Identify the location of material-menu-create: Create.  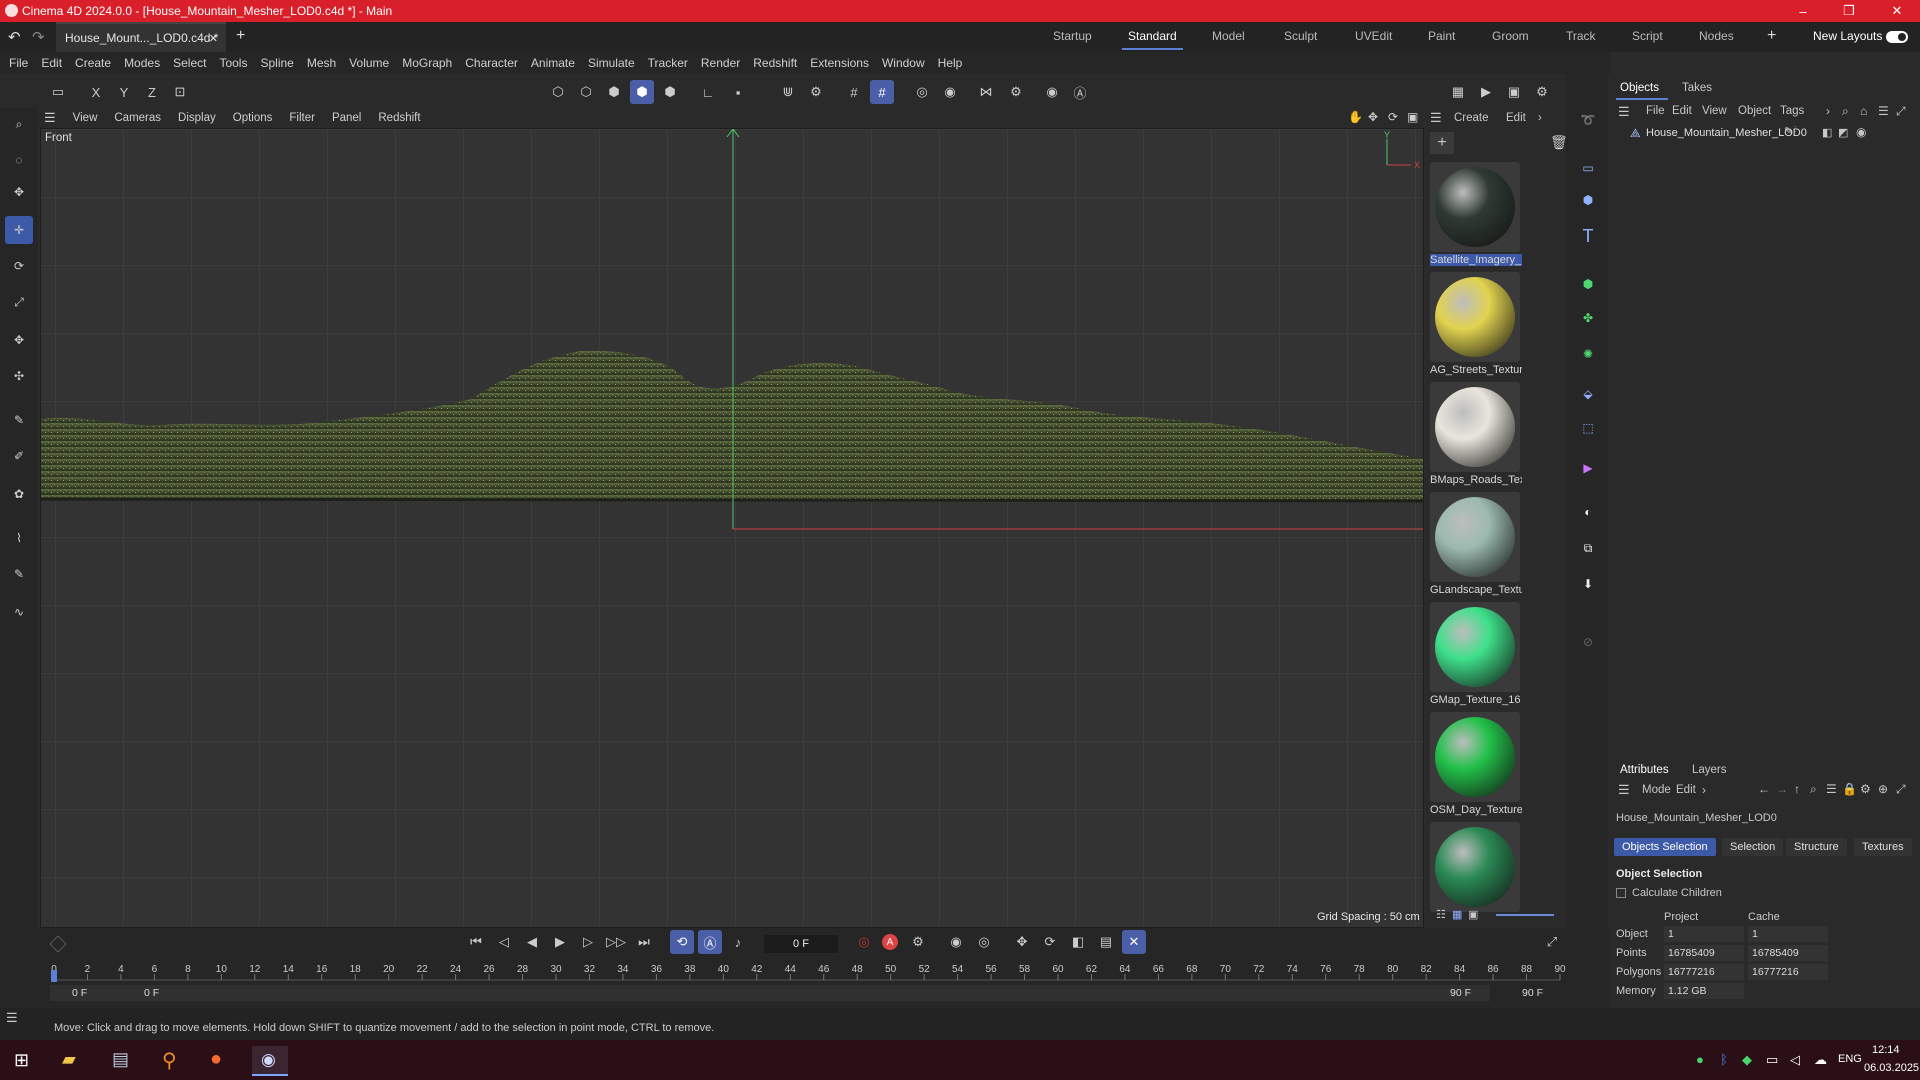
(1471, 118).